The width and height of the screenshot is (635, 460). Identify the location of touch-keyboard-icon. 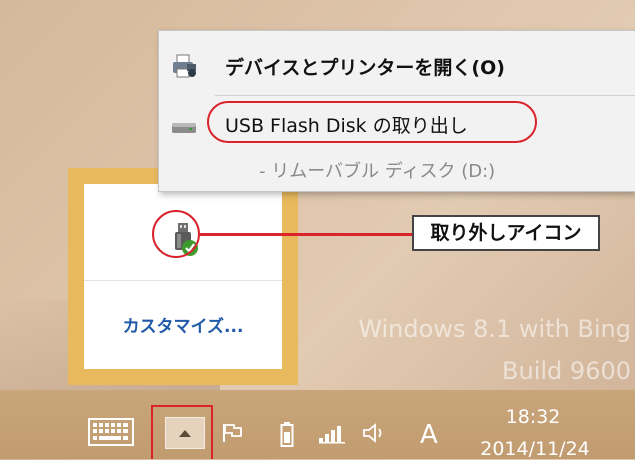
(111, 432).